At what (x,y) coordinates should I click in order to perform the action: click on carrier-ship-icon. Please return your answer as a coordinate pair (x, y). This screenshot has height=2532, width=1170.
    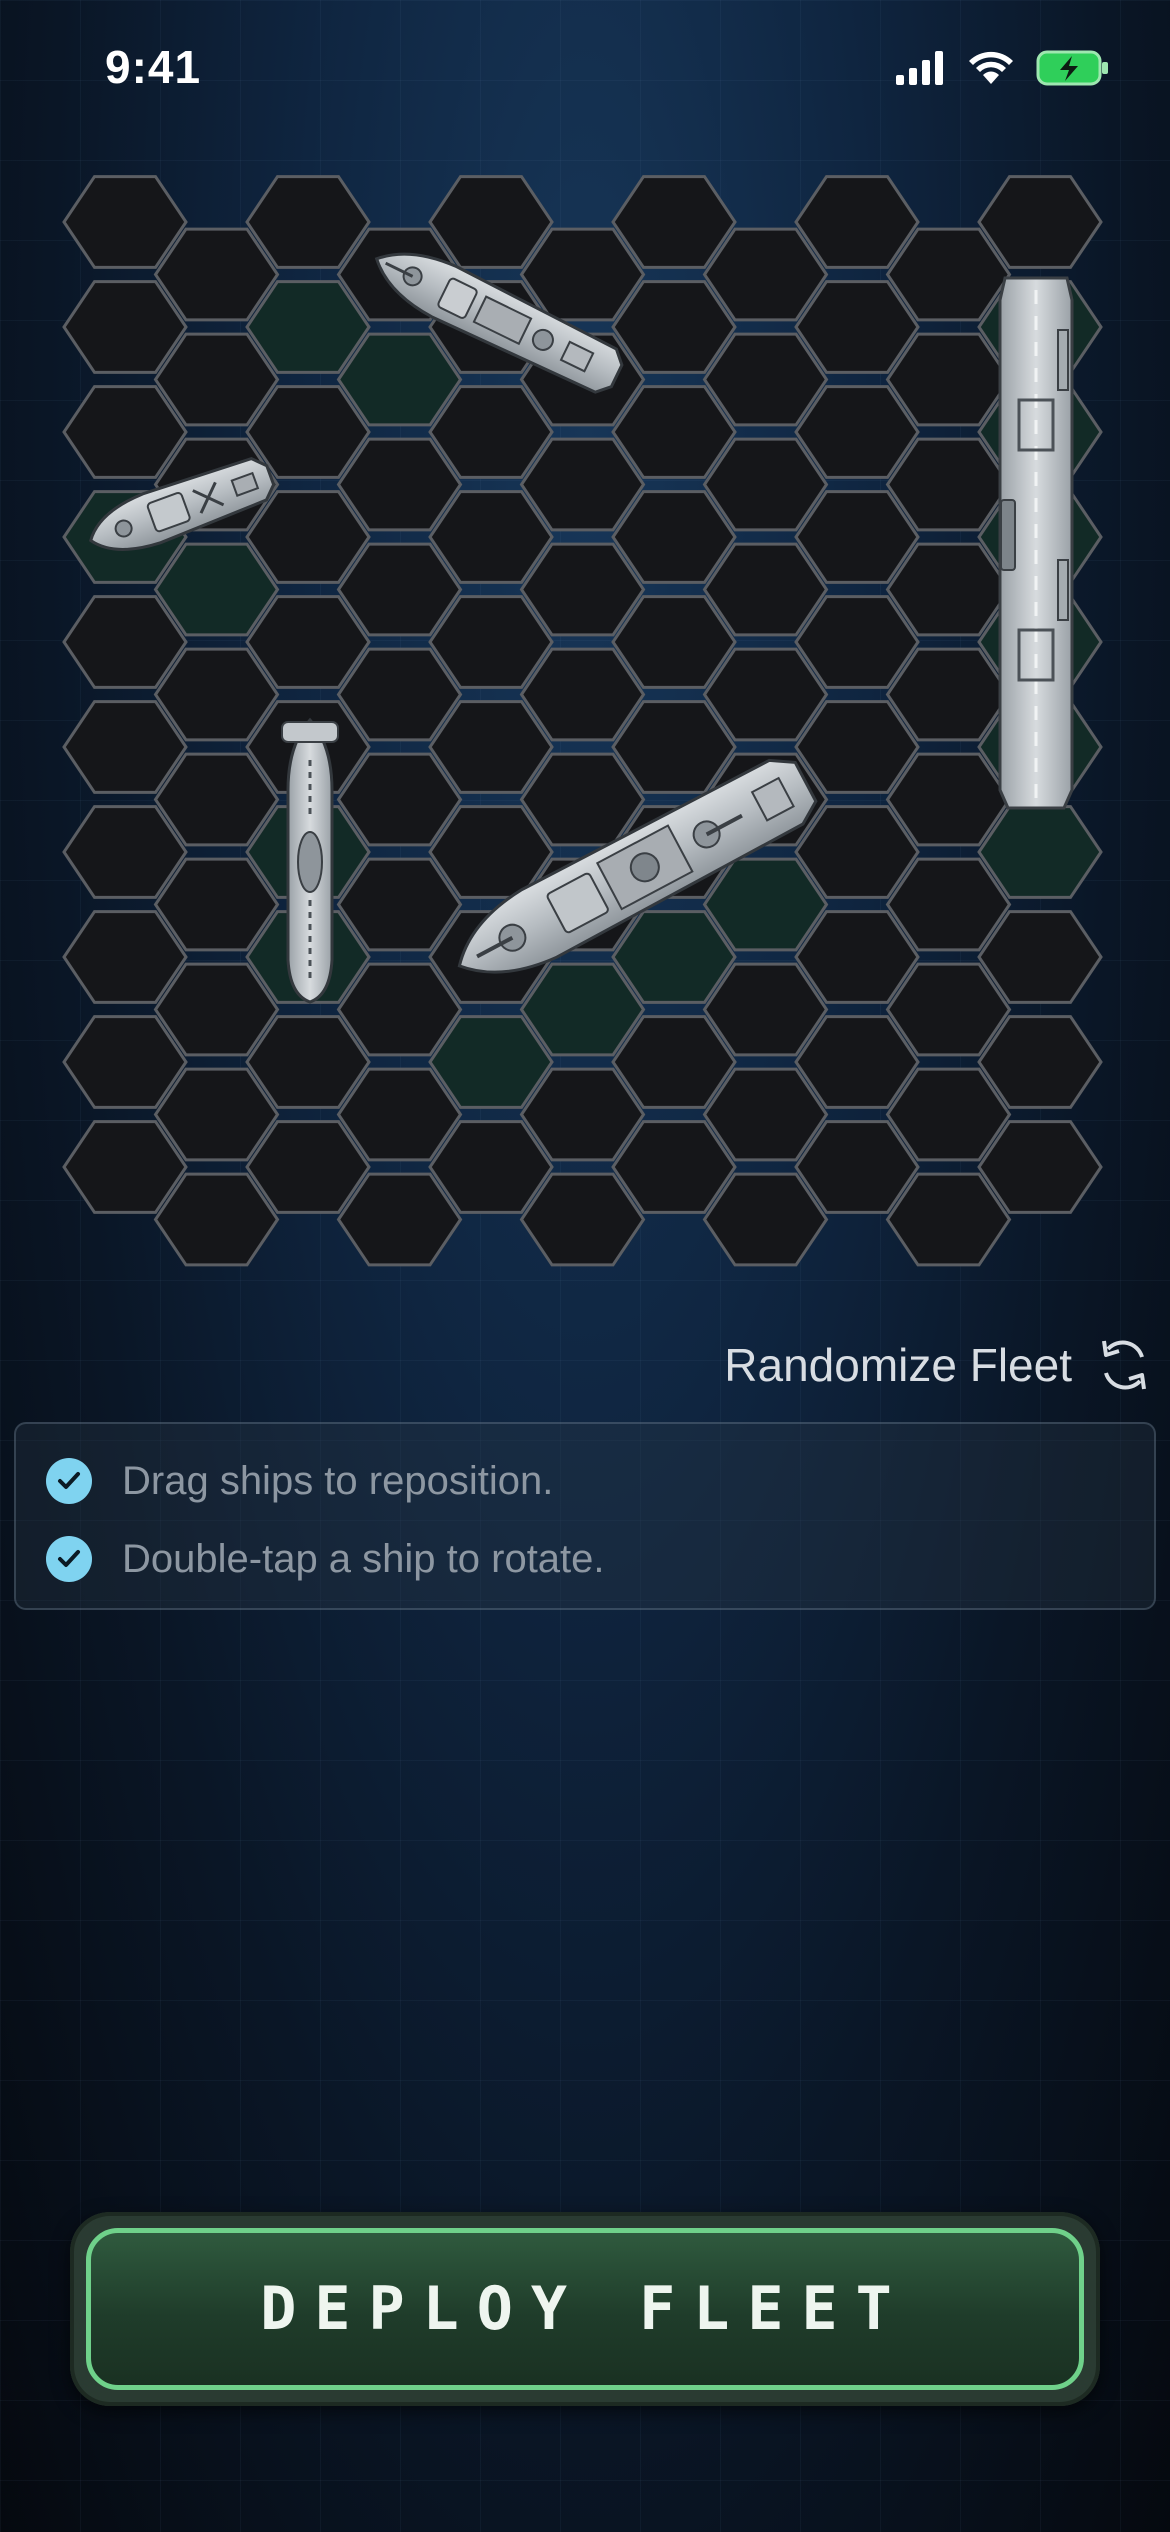
    Looking at the image, I should click on (1036, 543).